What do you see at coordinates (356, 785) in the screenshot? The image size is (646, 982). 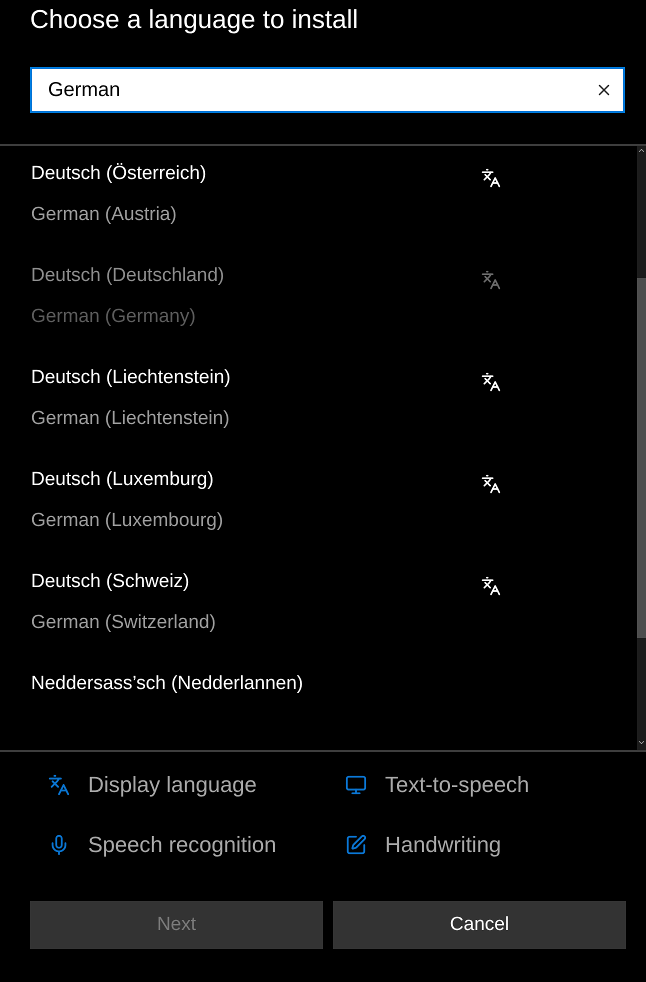 I see `monitor-icon` at bounding box center [356, 785].